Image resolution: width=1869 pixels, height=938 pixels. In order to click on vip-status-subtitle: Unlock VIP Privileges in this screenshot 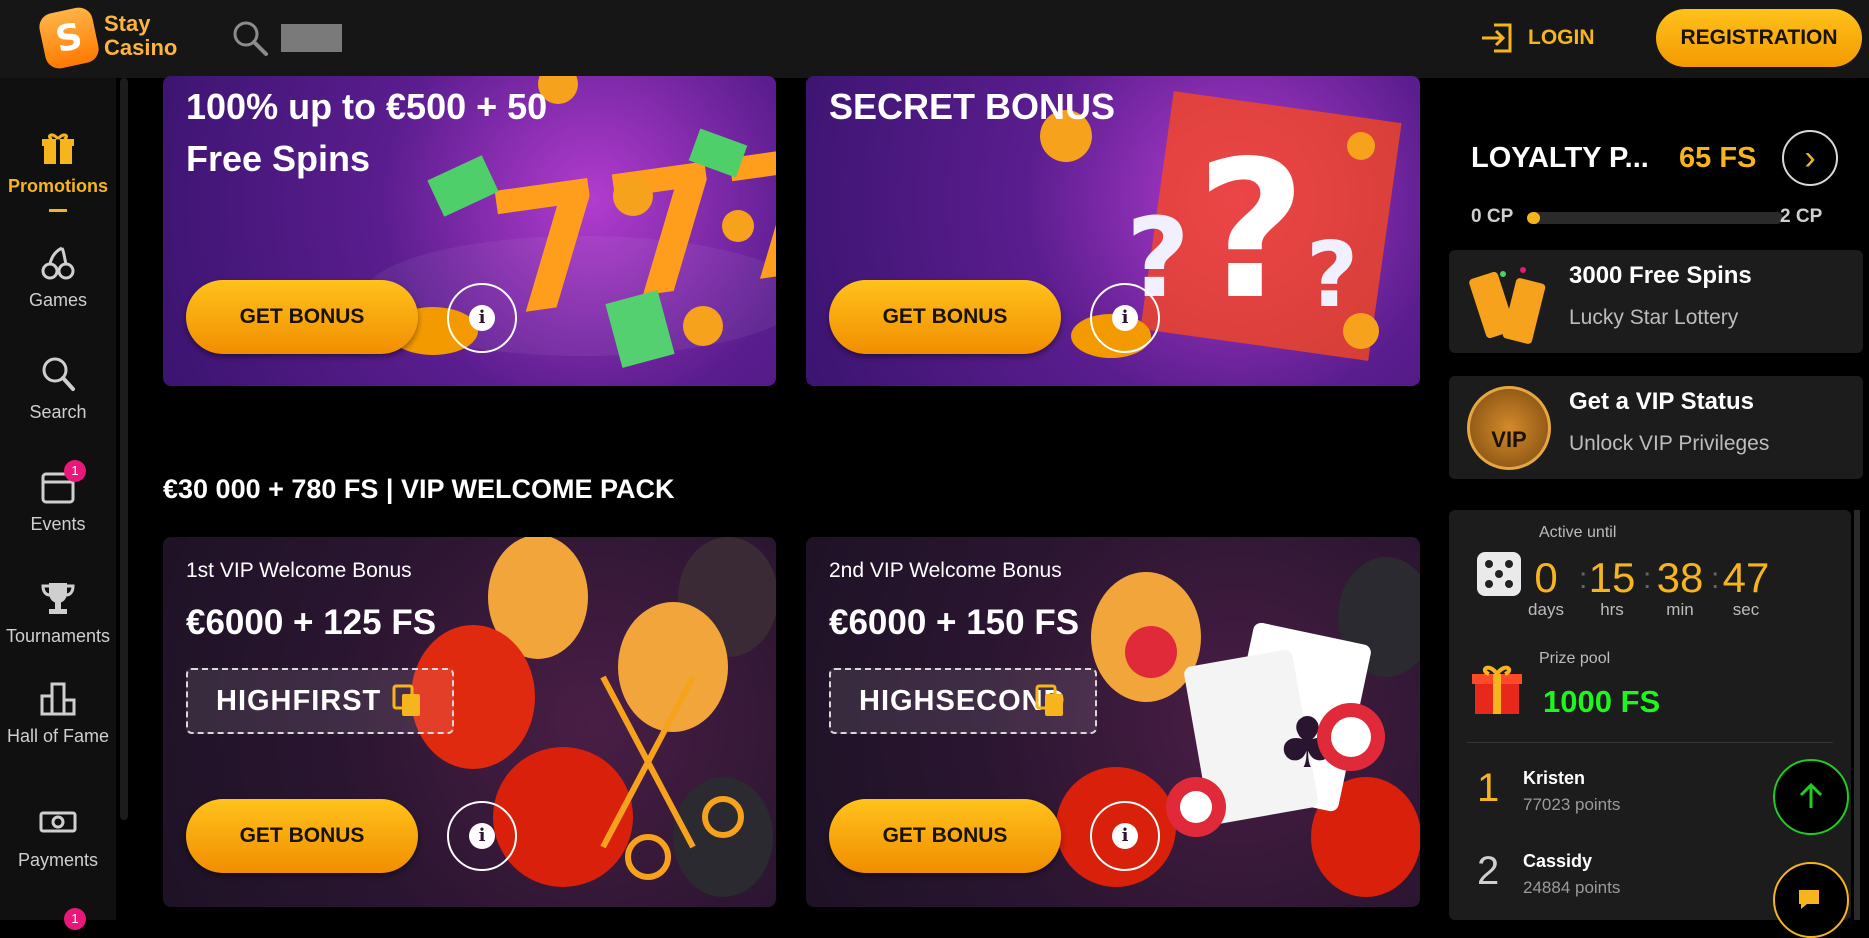, I will do `click(1669, 443)`.